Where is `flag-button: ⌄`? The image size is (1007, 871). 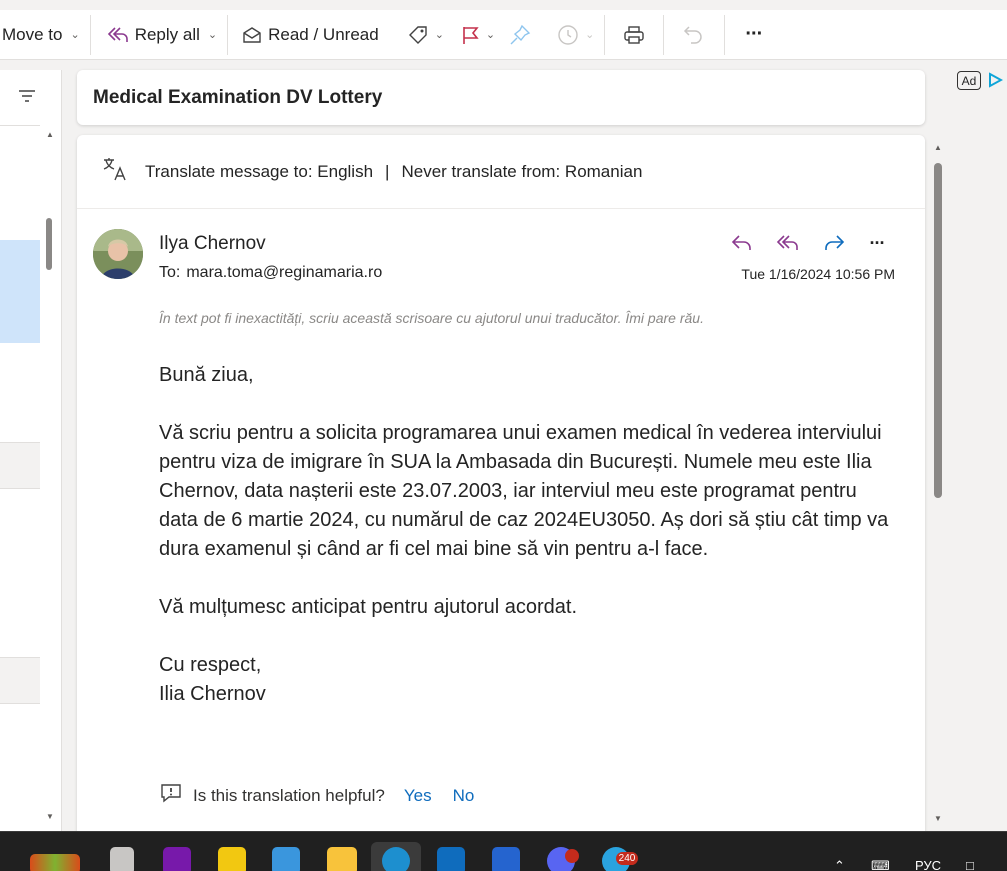 flag-button: ⌄ is located at coordinates (479, 35).